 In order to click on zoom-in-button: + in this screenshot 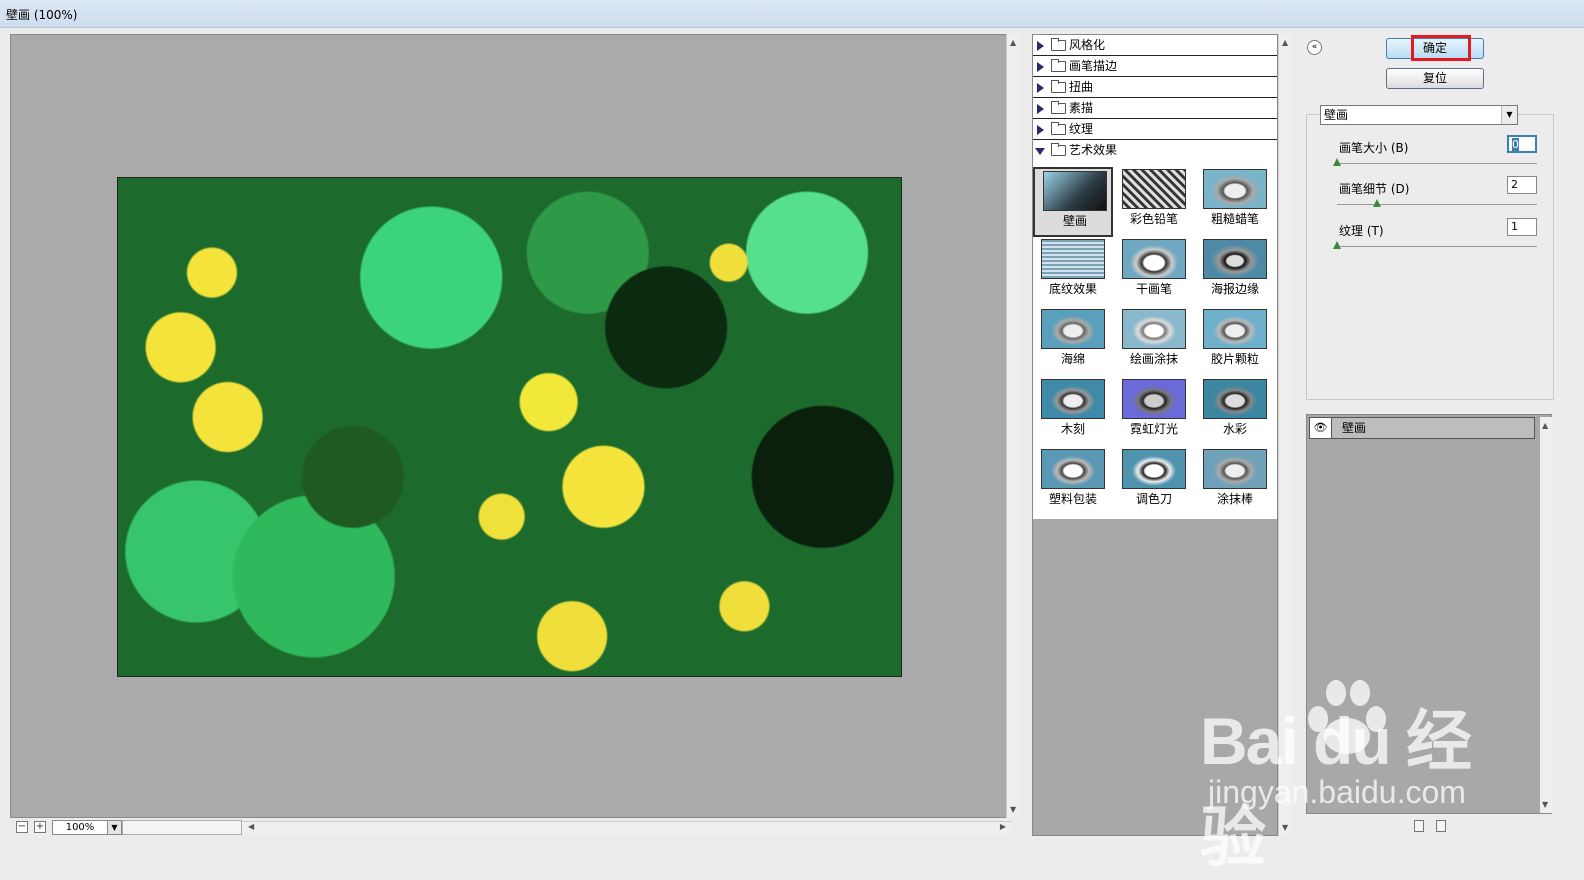, I will do `click(40, 827)`.